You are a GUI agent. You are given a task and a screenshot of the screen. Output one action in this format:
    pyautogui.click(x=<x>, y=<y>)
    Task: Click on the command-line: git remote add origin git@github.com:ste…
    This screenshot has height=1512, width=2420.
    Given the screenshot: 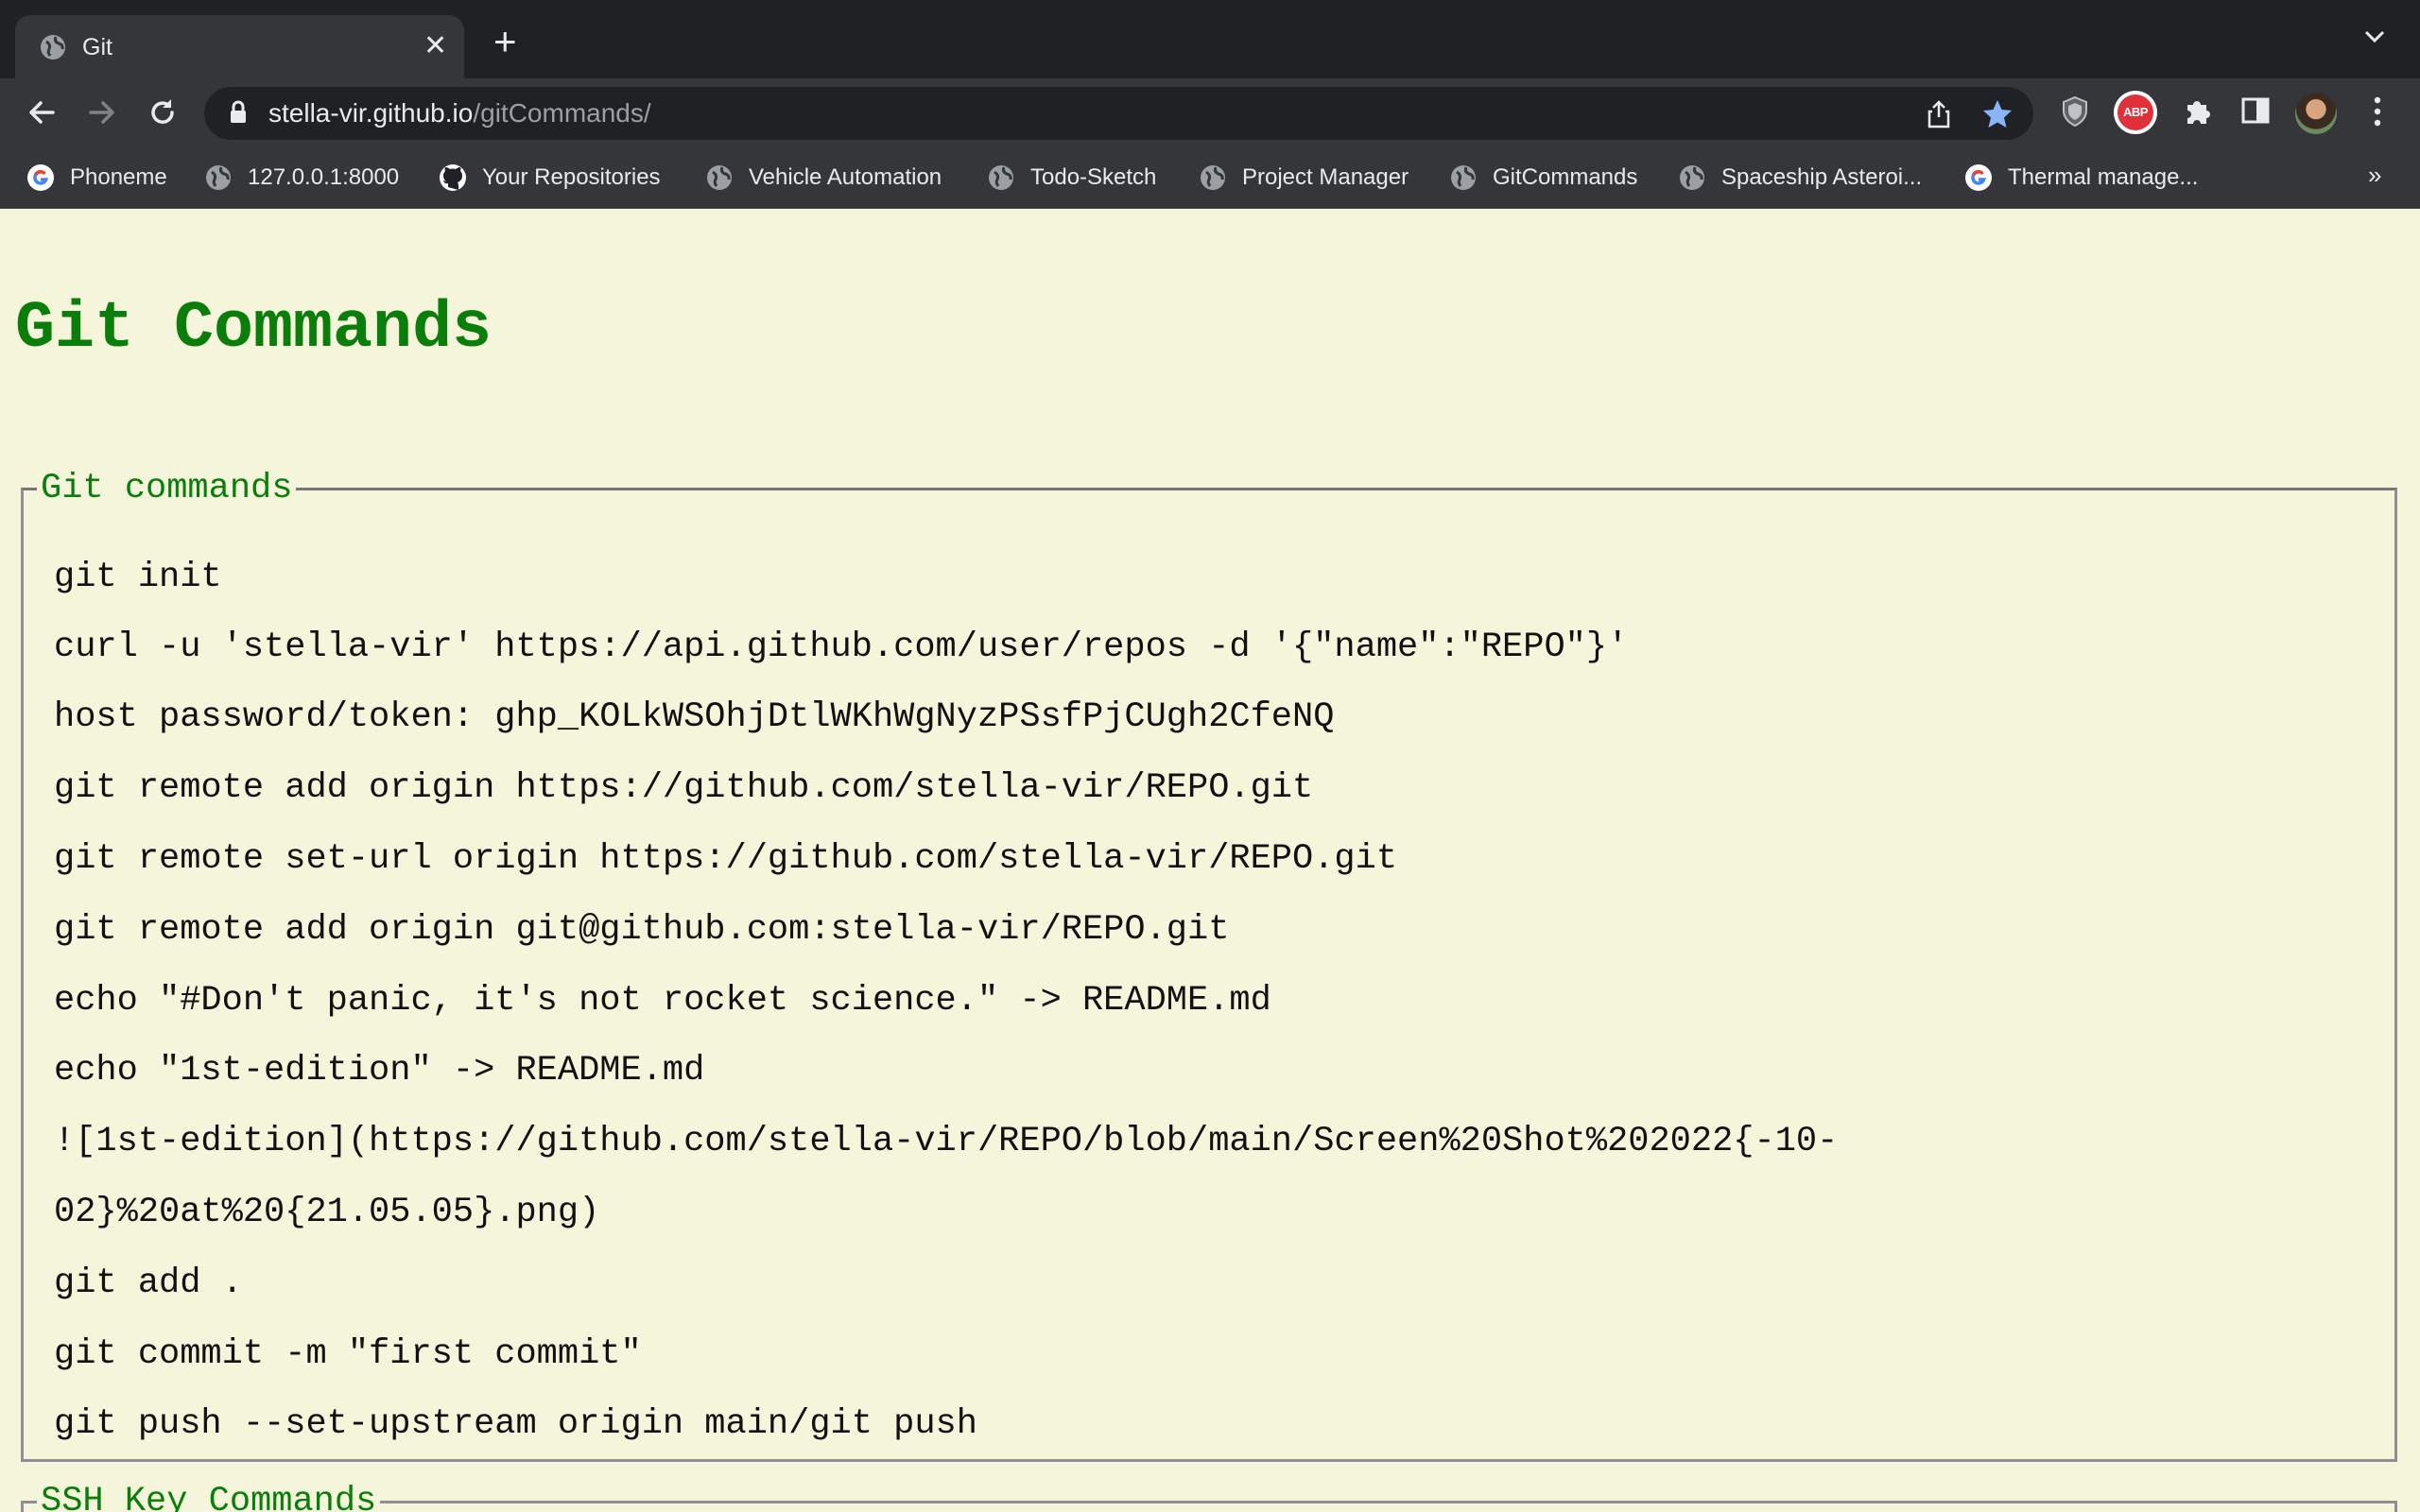 What is the action you would take?
    pyautogui.click(x=641, y=930)
    